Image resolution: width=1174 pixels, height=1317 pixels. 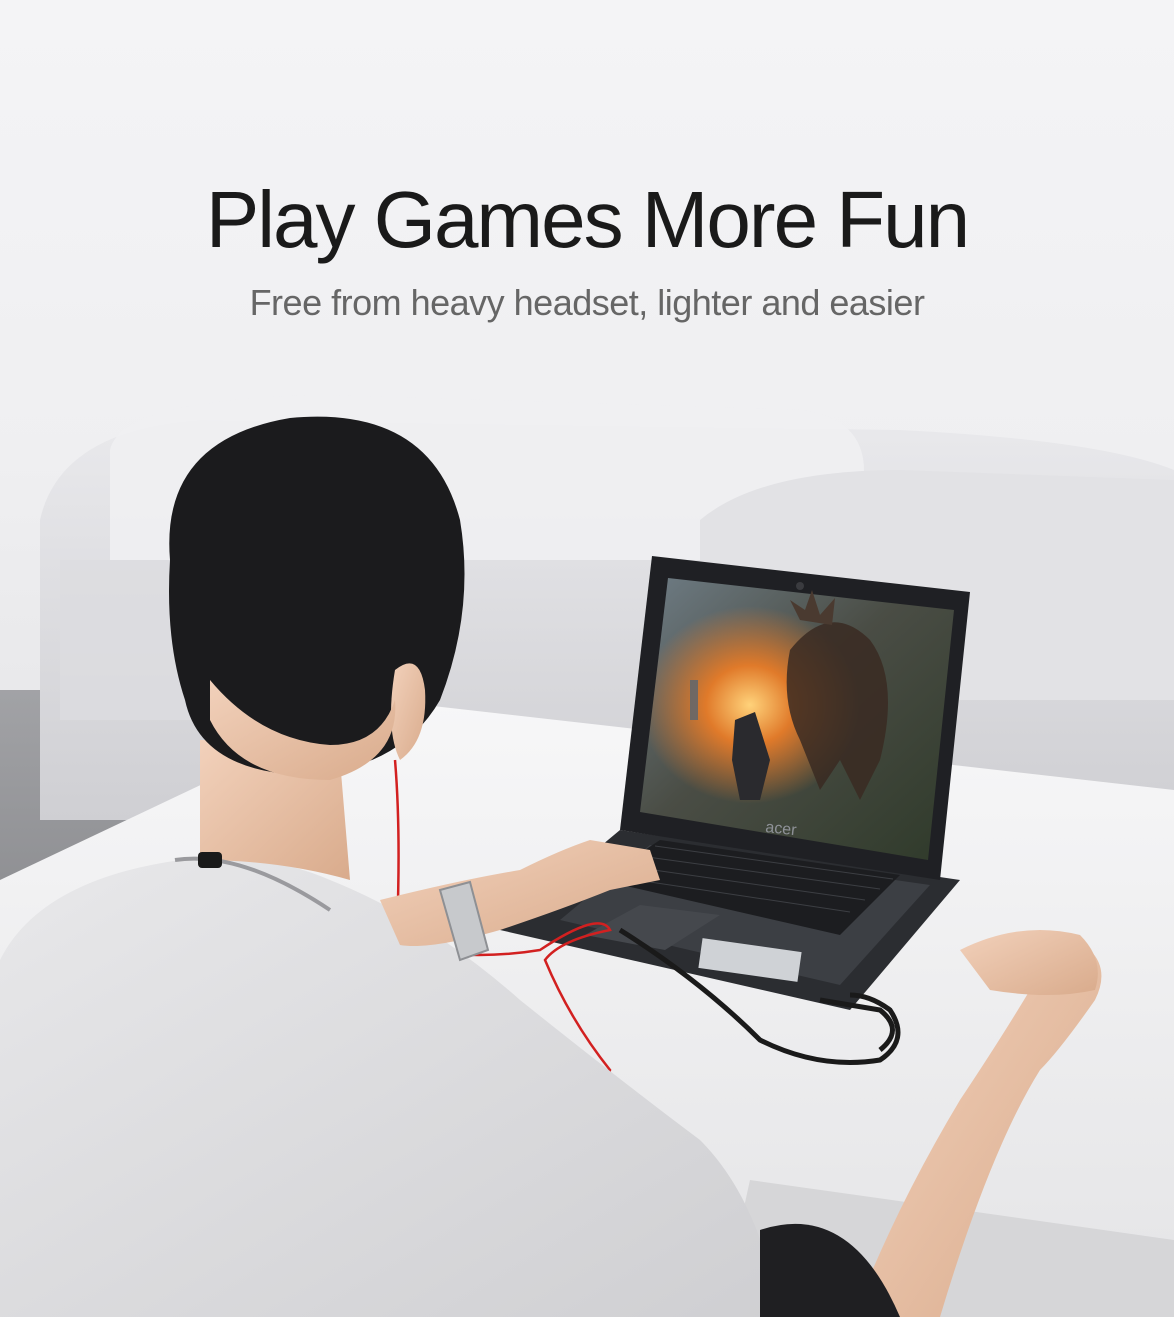 I want to click on webcam, so click(x=800, y=586).